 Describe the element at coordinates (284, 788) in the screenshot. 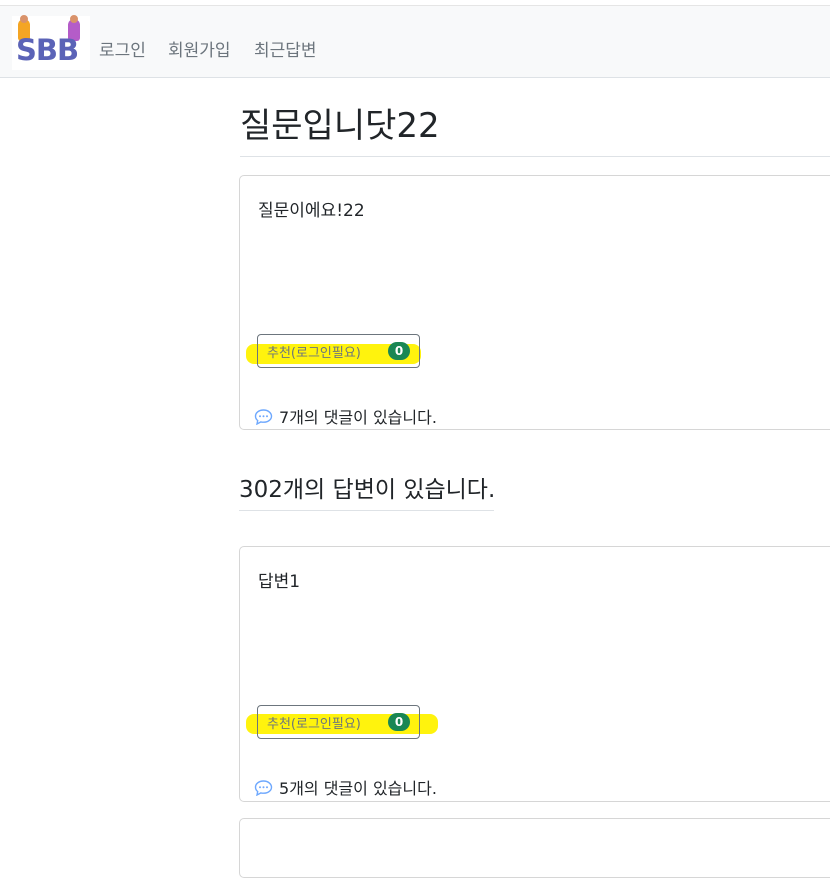

I see `comment-count: 5` at that location.